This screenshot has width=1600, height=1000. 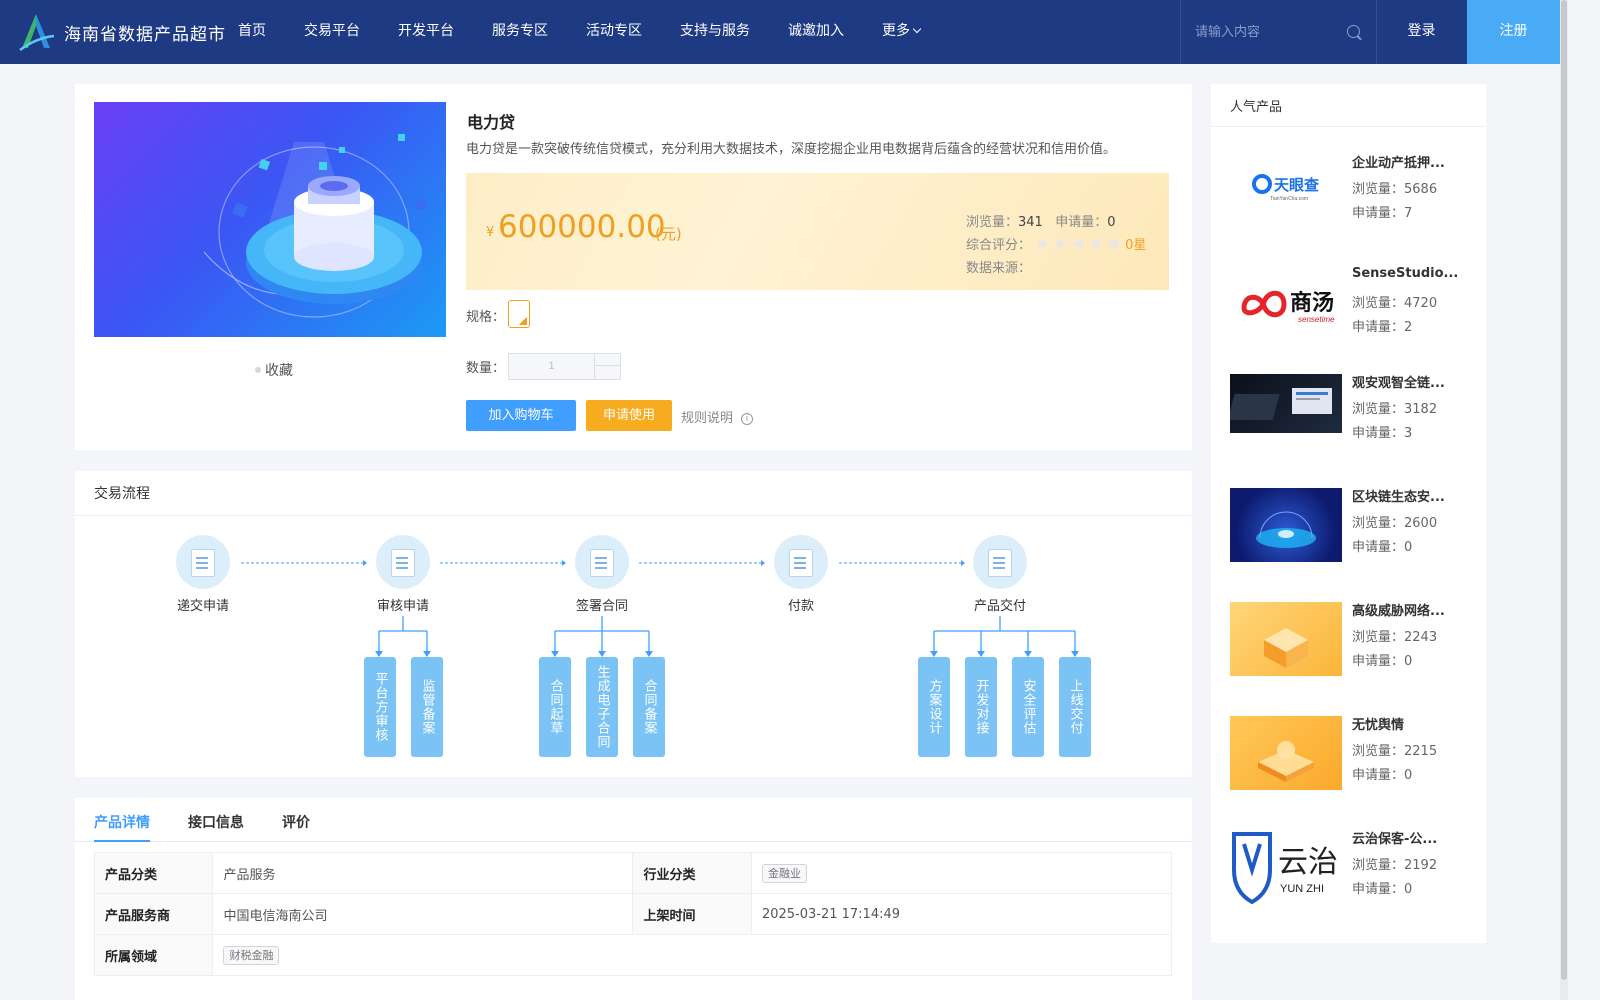 What do you see at coordinates (1408, 213) in the screenshot?
I see `apps-value: 7` at bounding box center [1408, 213].